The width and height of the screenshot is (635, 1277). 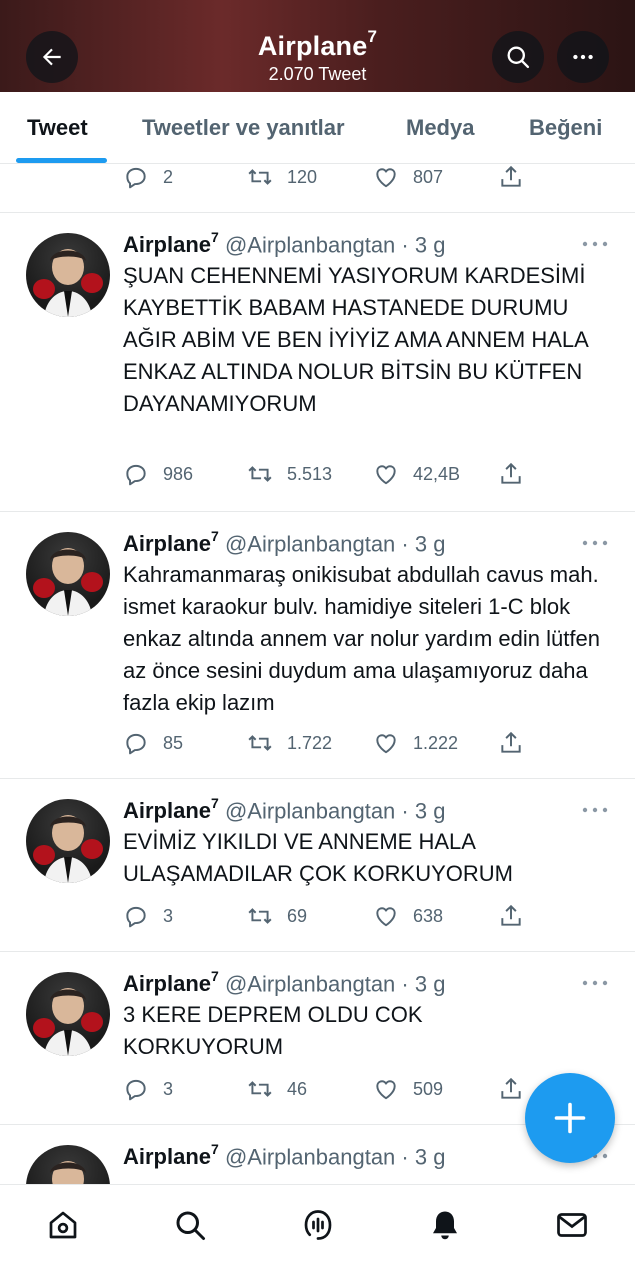 I want to click on nav-spaces, so click(x=318, y=1225).